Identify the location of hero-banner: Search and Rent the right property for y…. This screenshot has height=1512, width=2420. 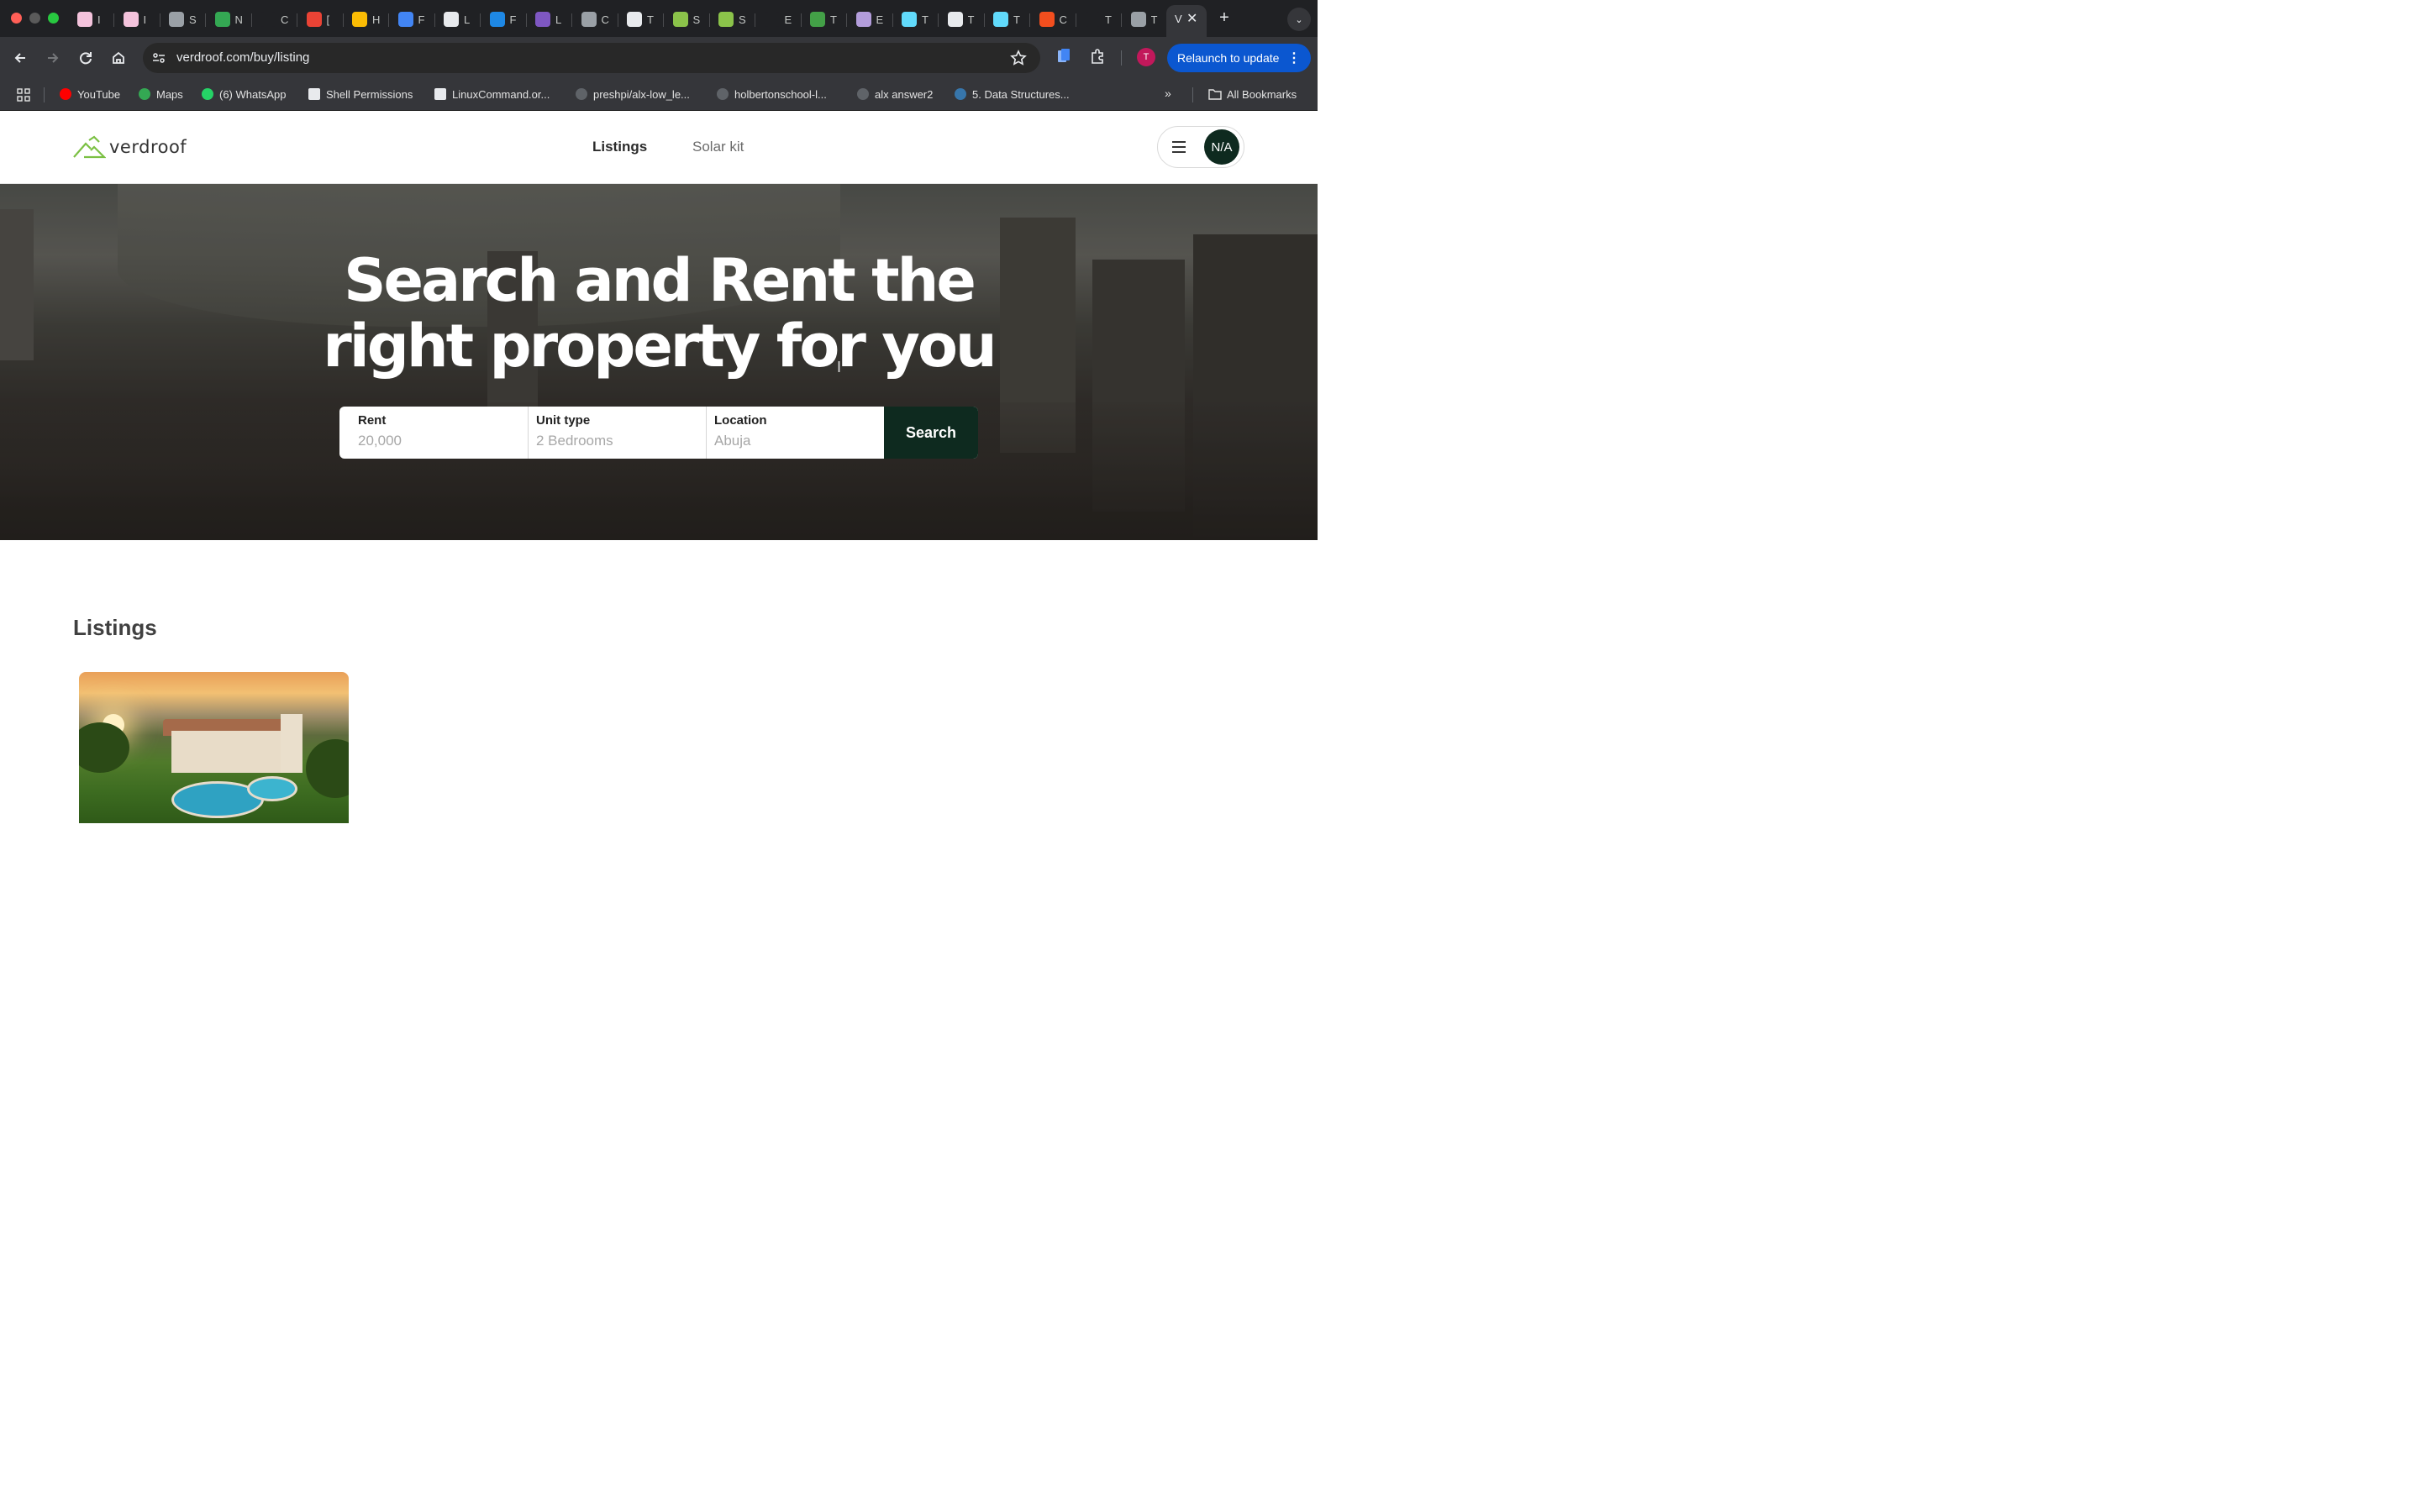
(659, 362).